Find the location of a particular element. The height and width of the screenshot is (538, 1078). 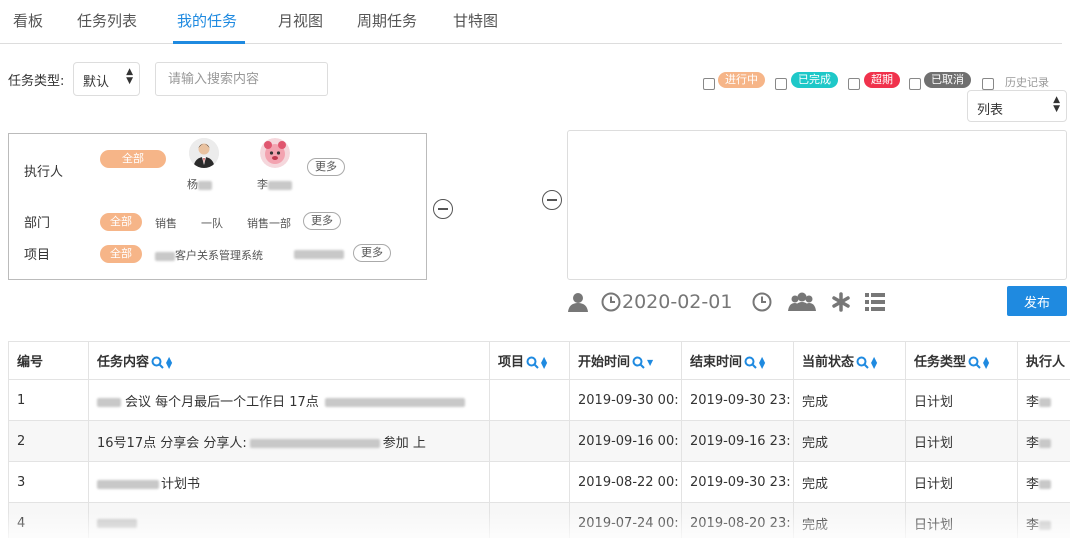

status-badge-completed: 已完成 is located at coordinates (814, 80).